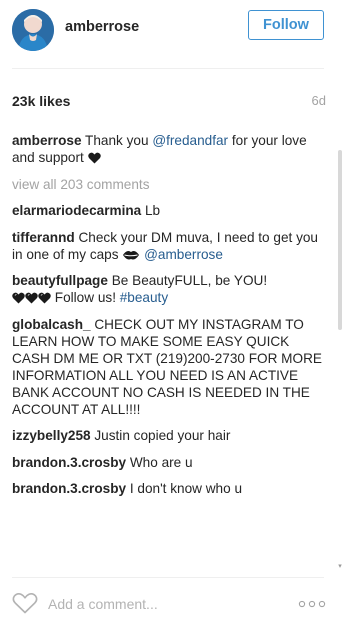 The height and width of the screenshot is (636, 343). What do you see at coordinates (340, 350) in the screenshot?
I see `comments-scrollbar: ▾` at bounding box center [340, 350].